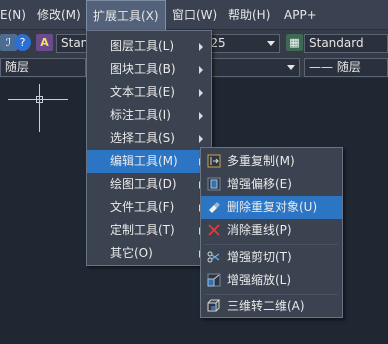 This screenshot has height=344, width=388. I want to click on dd-item-label: 绘图工具(D), so click(143, 184).